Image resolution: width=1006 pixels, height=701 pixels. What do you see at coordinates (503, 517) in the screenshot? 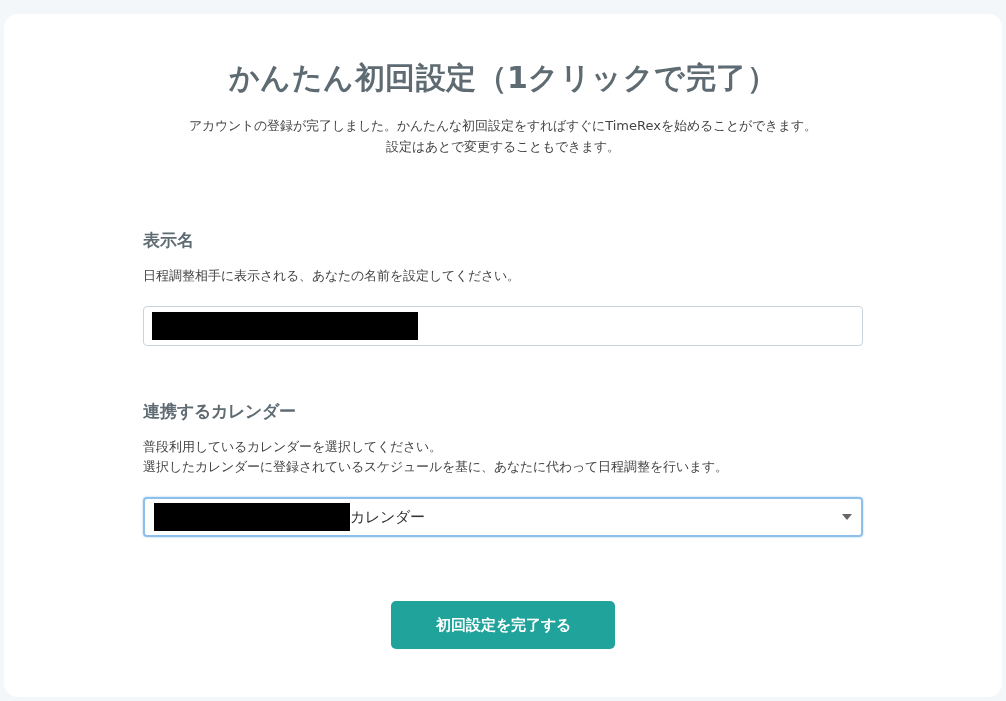
I see `calendar-dropdown: カレンダー` at bounding box center [503, 517].